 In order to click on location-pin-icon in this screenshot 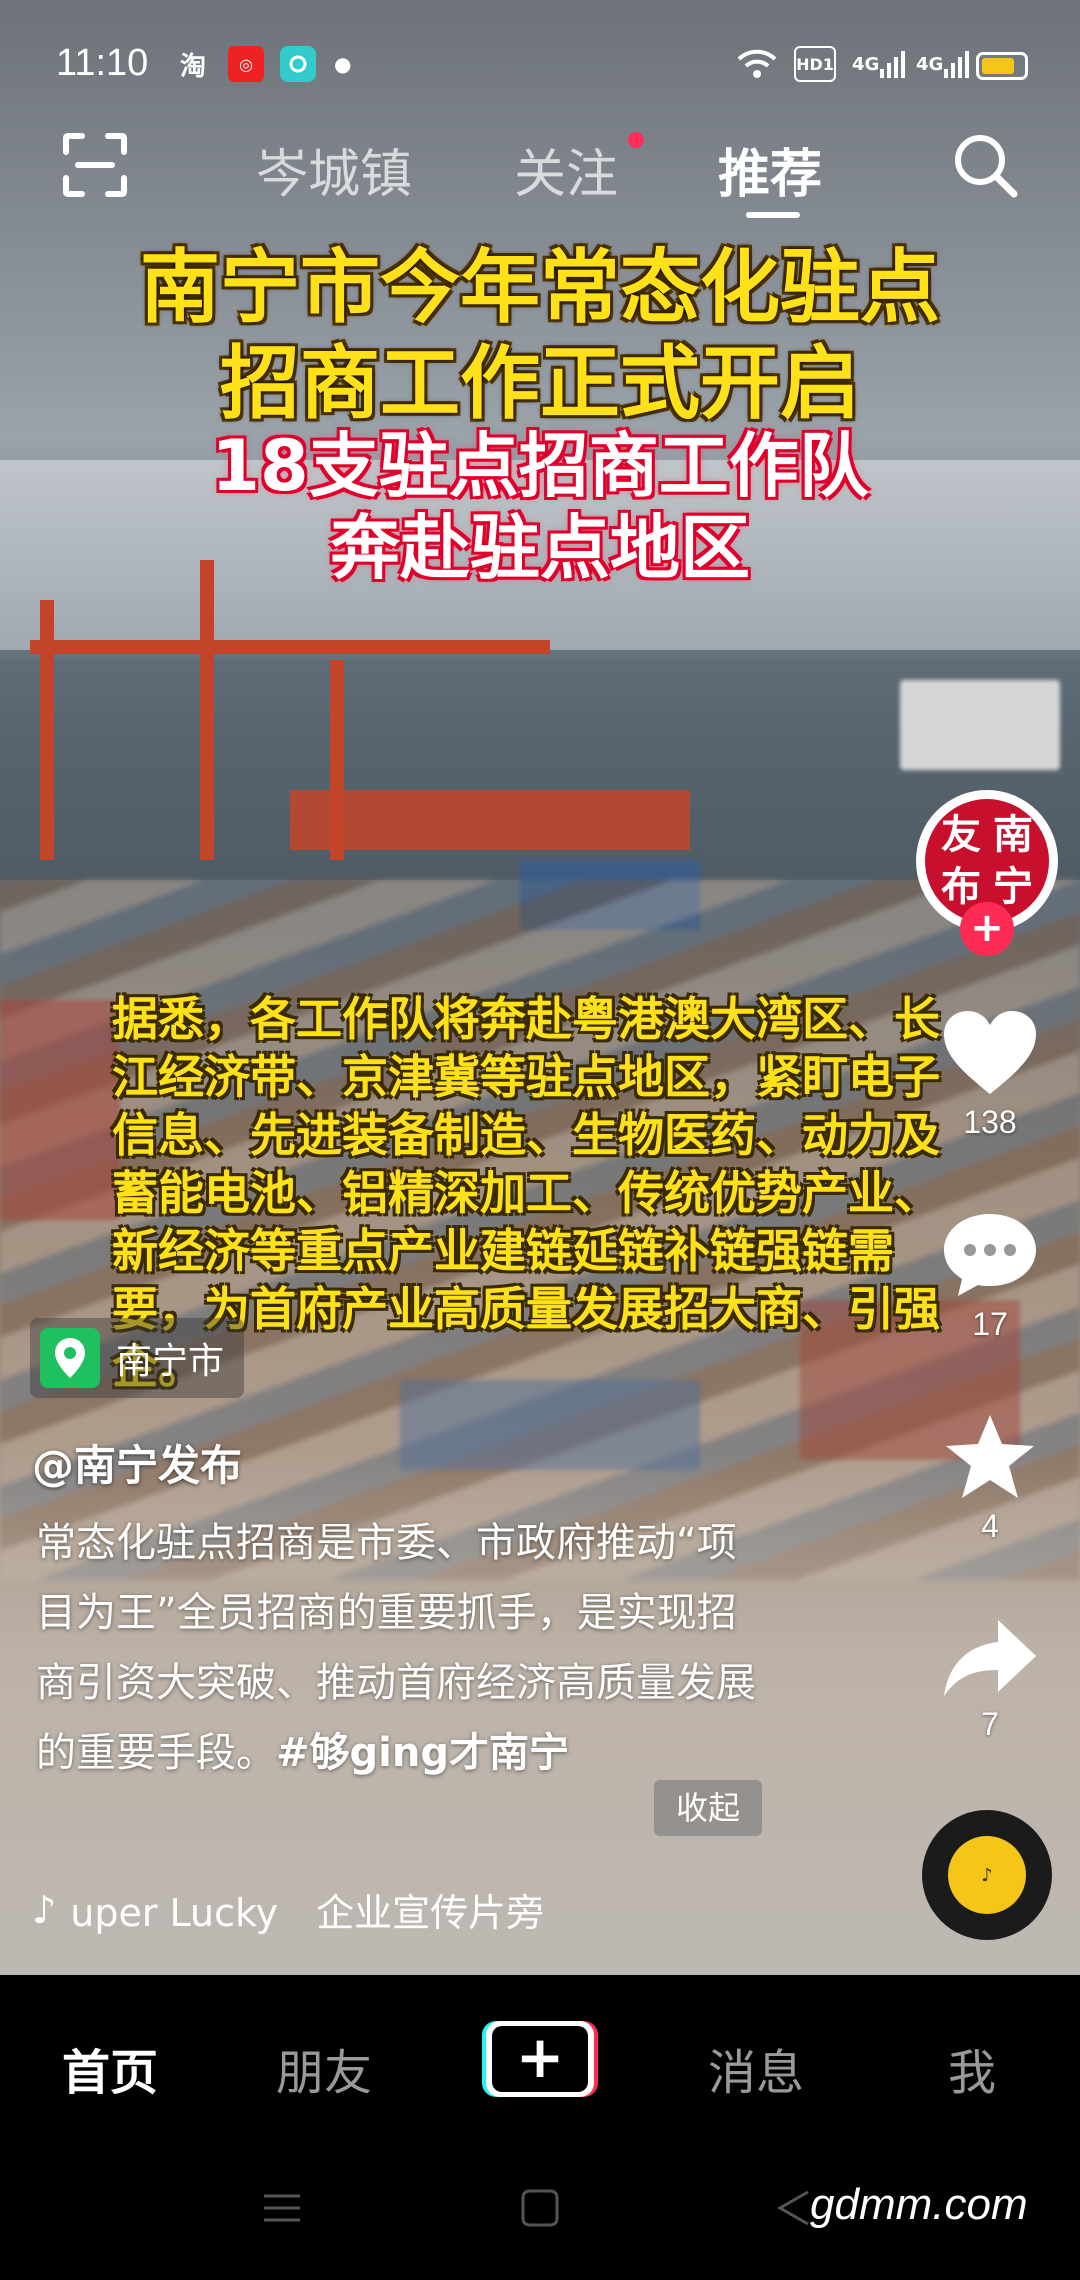, I will do `click(70, 1358)`.